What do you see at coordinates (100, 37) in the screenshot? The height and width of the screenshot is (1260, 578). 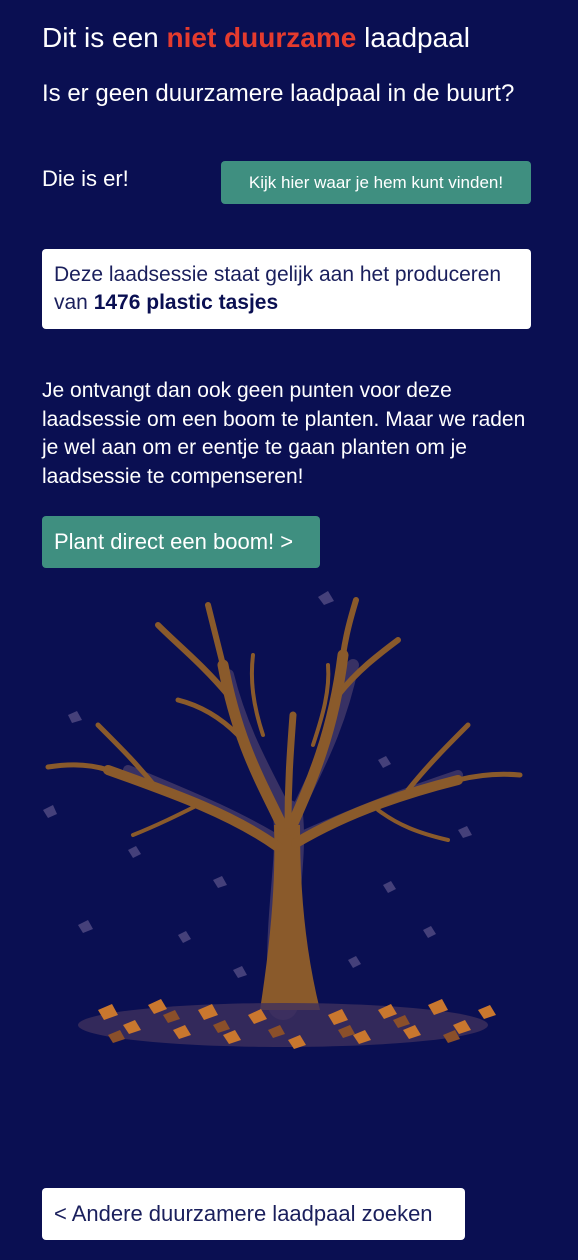 I see `title-prefix: Dit is een` at bounding box center [100, 37].